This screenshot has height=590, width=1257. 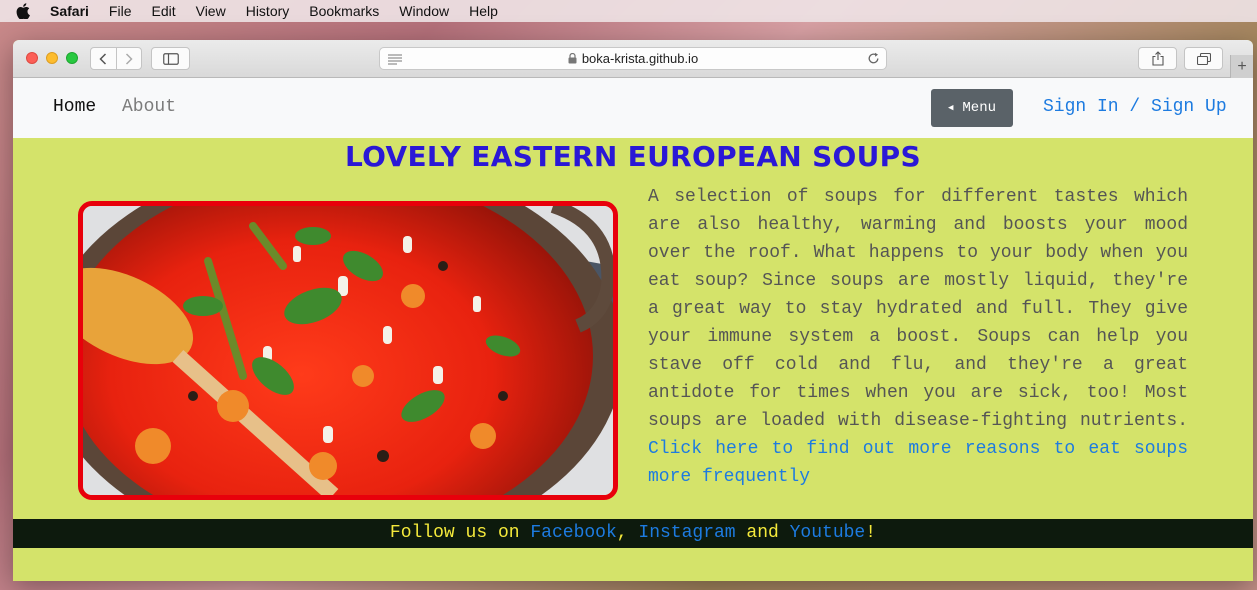 What do you see at coordinates (69, 11) in the screenshot?
I see `menu-safari: Safari` at bounding box center [69, 11].